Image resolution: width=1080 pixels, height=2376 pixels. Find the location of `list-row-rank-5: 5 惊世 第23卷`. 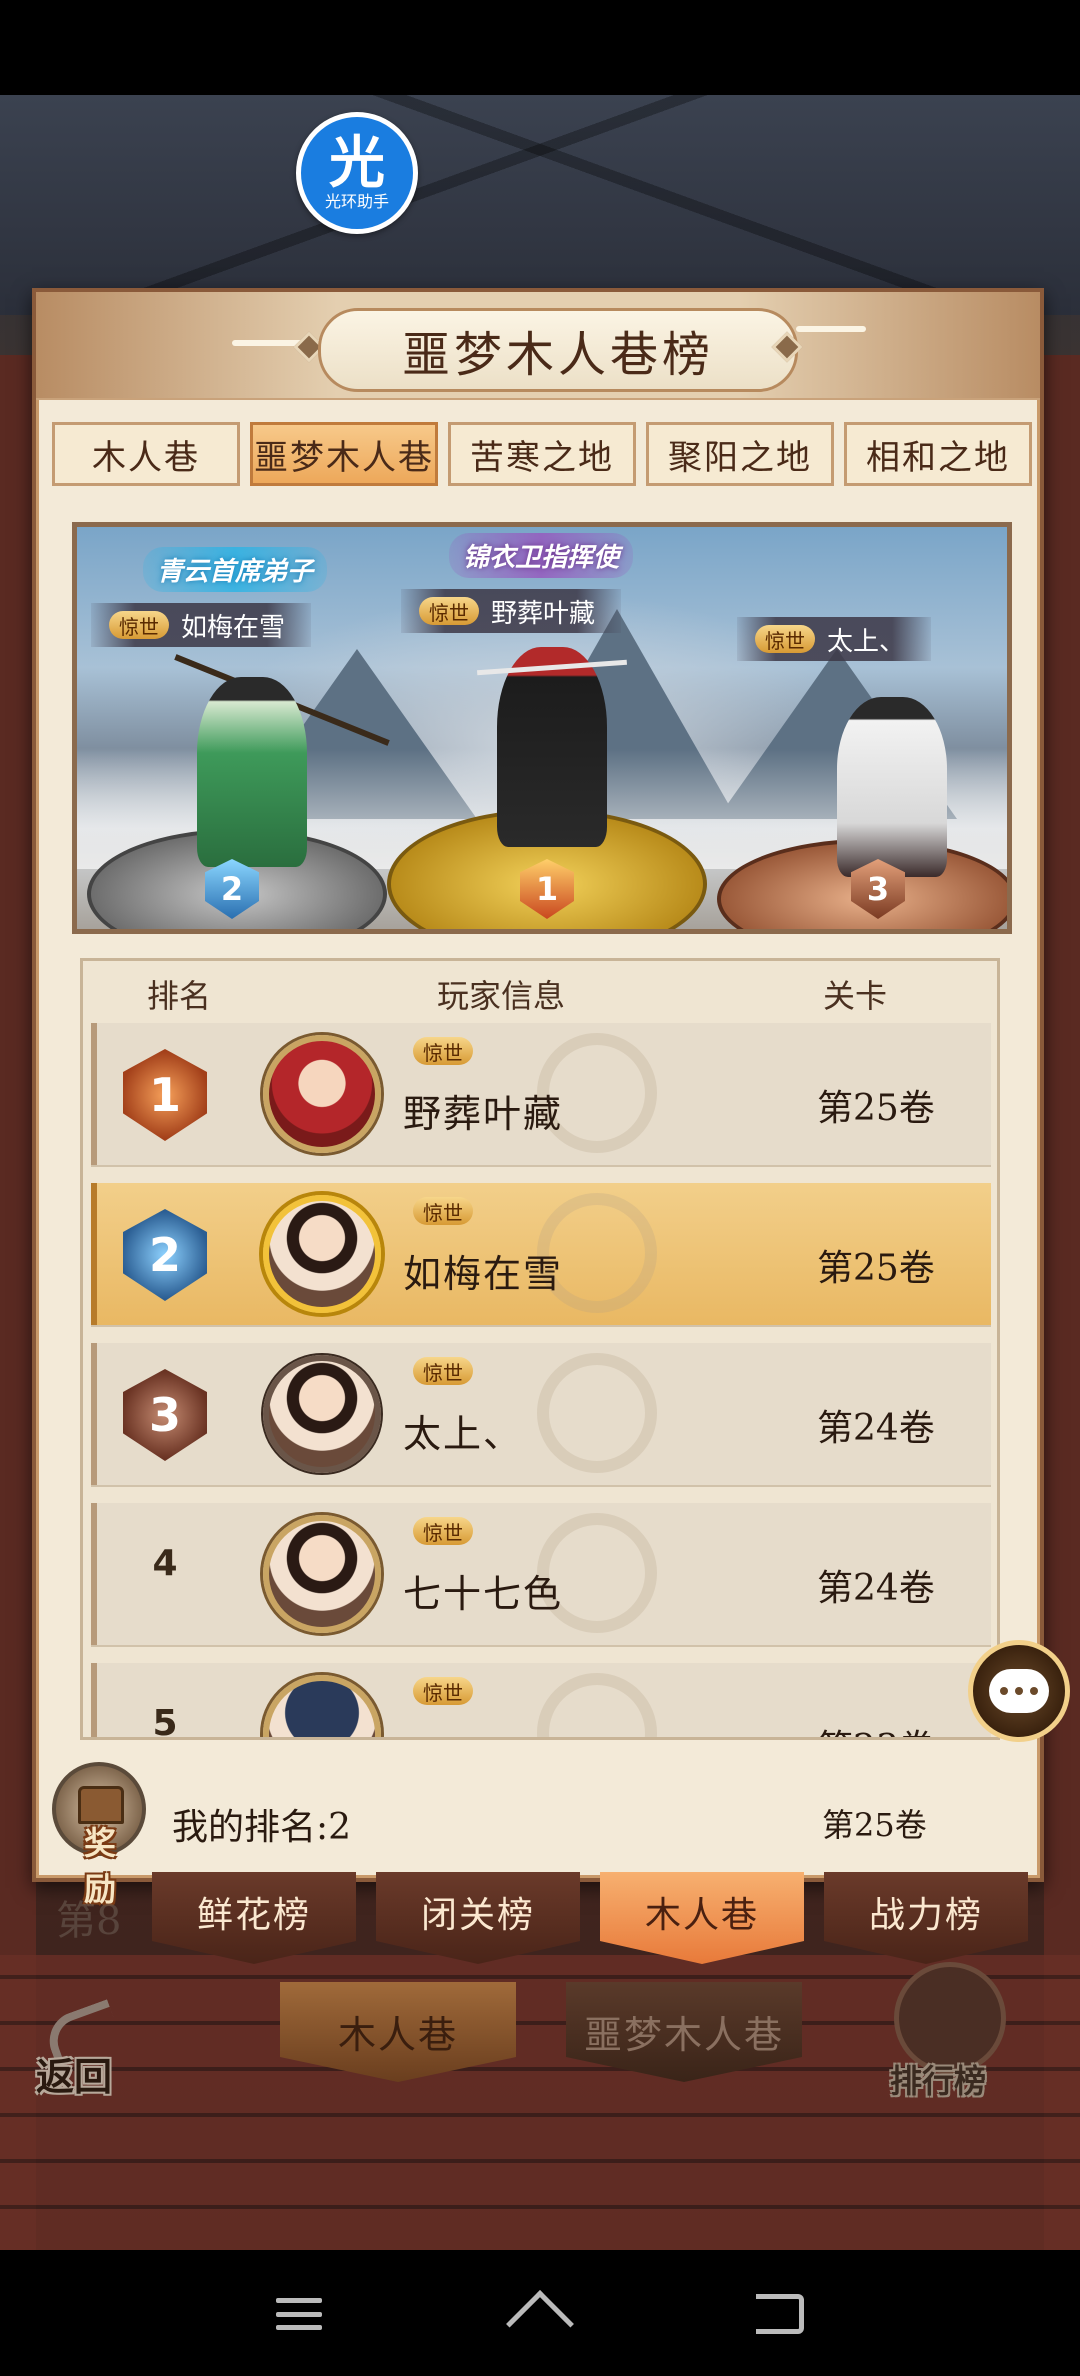

list-row-rank-5: 5 惊世 第23卷 is located at coordinates (541, 1701).